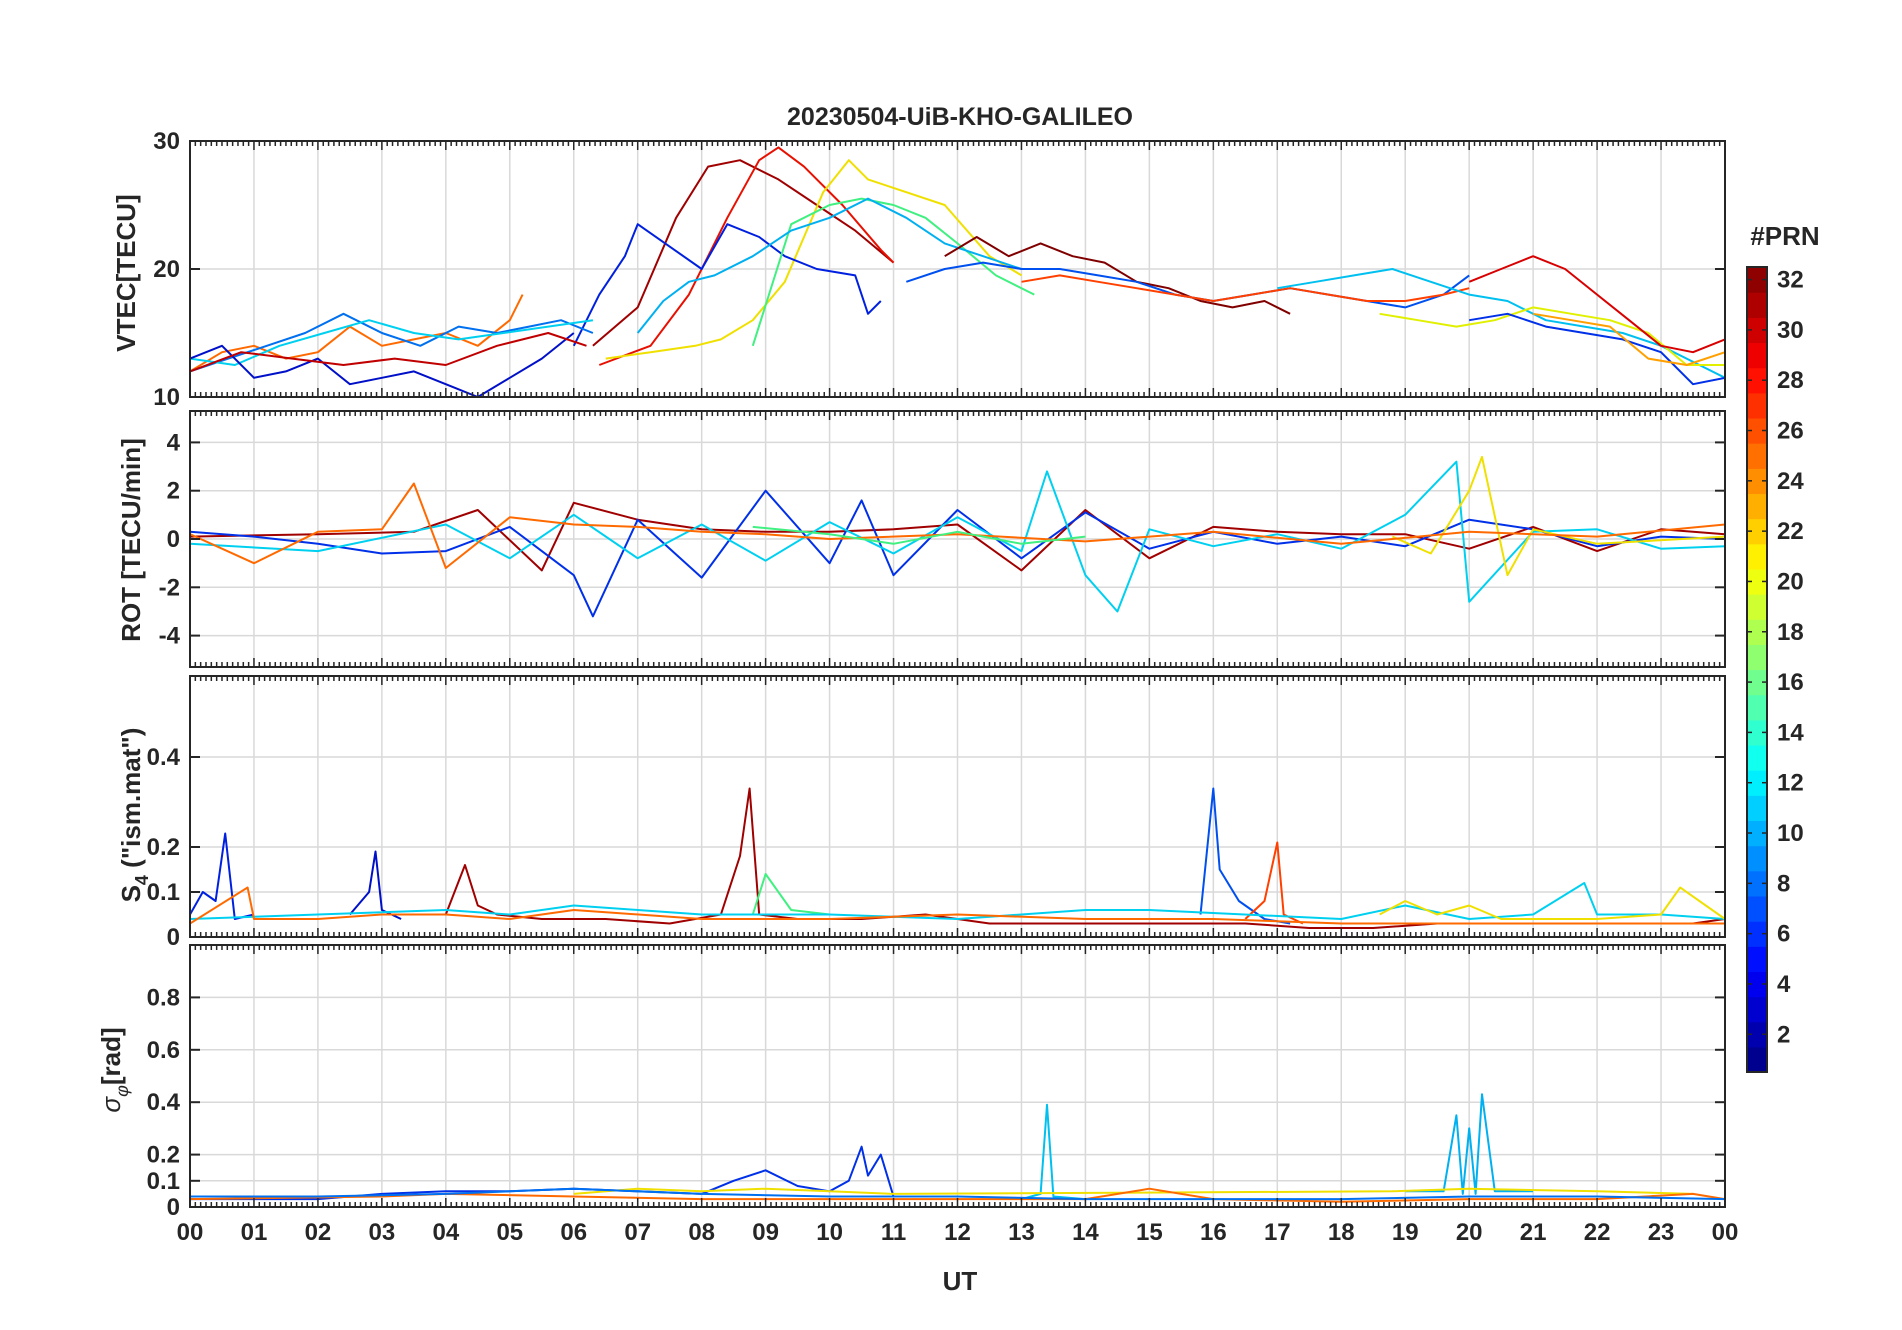 The height and width of the screenshot is (1330, 1902). Describe the element at coordinates (318, 1232) in the screenshot. I see `x-tick-label: 02` at that location.